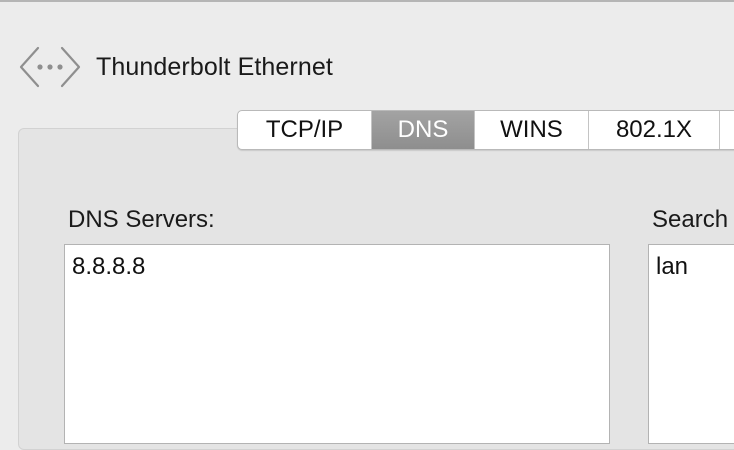  I want to click on search-domains-list: lan, so click(691, 344).